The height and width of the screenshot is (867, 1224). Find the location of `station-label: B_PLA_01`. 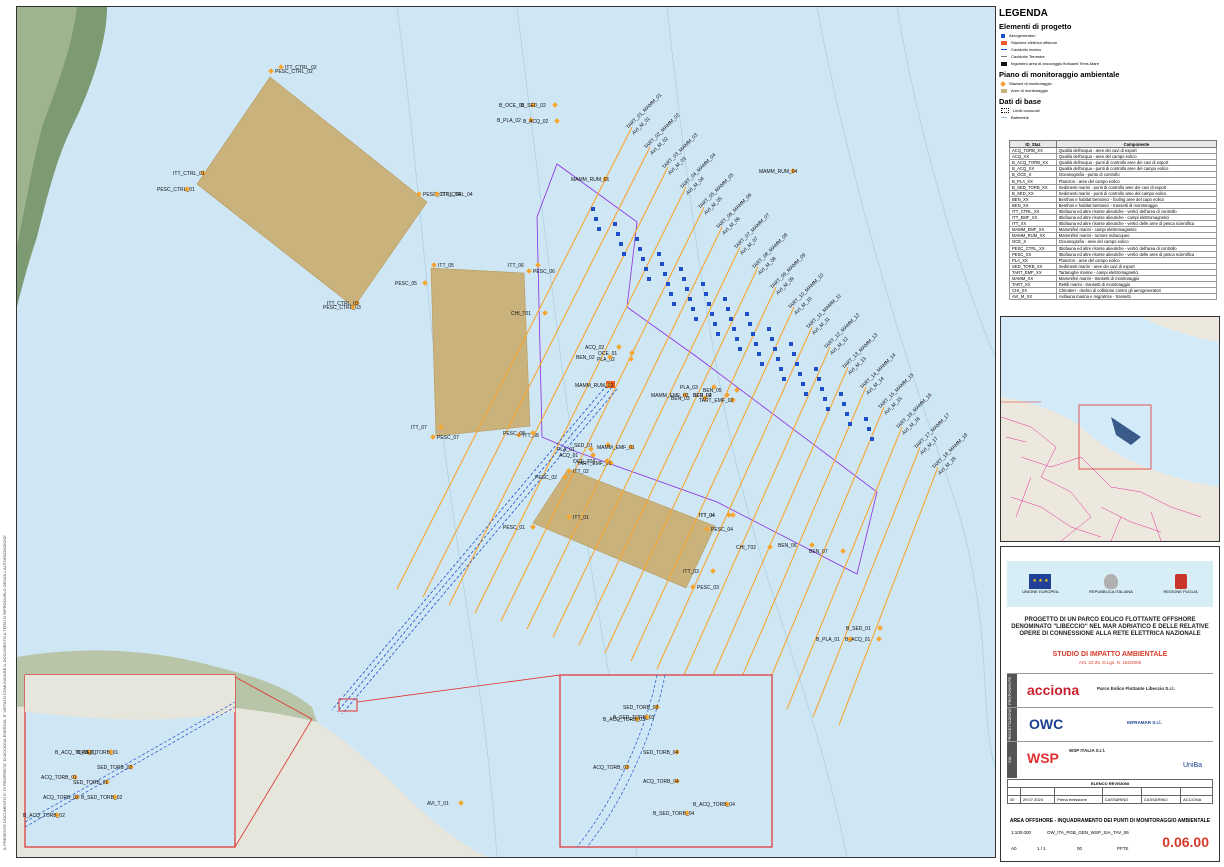

station-label: B_PLA_01 is located at coordinates (828, 640).